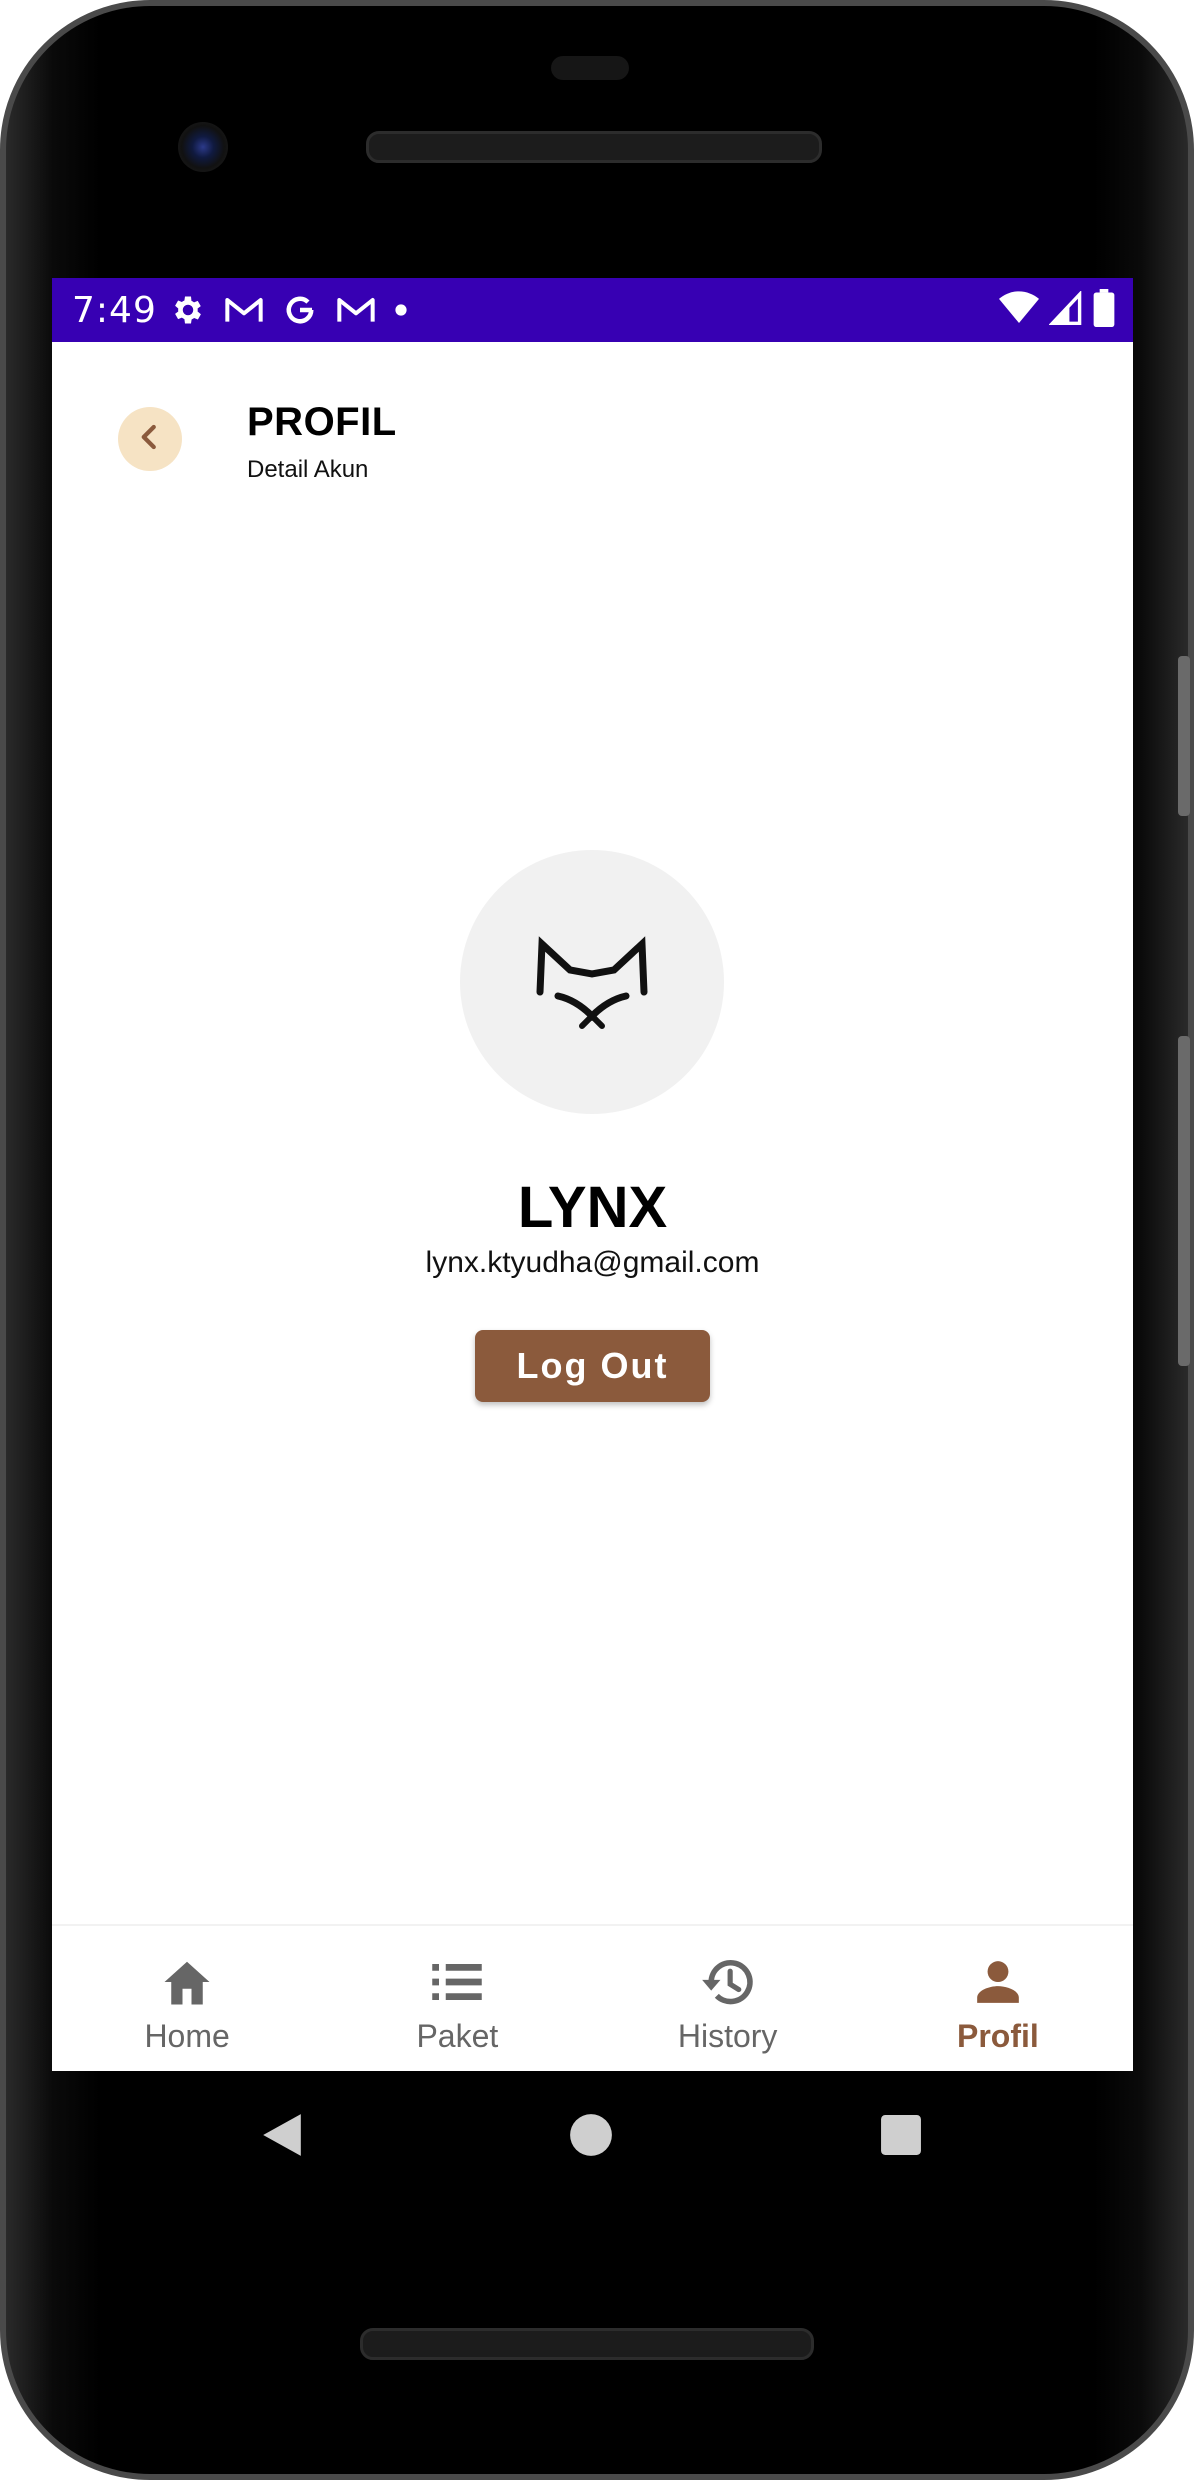  What do you see at coordinates (114, 310) in the screenshot?
I see `status-time: 7:49` at bounding box center [114, 310].